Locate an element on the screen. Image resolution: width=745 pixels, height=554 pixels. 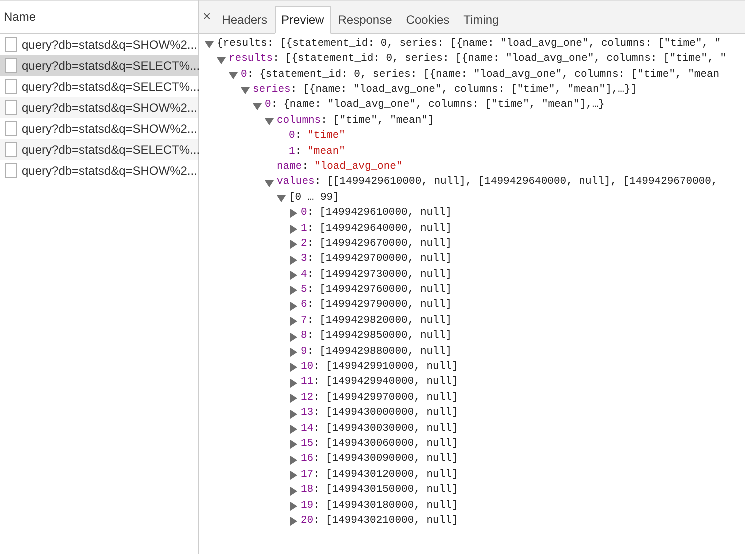
property-key: 19: is located at coordinates (310, 506).